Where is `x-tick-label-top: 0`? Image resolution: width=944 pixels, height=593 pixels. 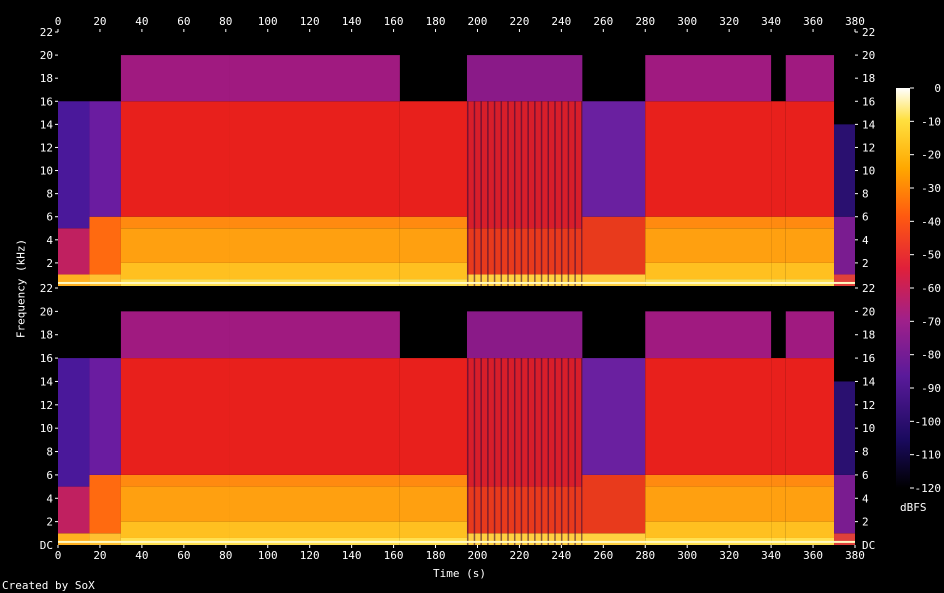 x-tick-label-top: 0 is located at coordinates (58, 21).